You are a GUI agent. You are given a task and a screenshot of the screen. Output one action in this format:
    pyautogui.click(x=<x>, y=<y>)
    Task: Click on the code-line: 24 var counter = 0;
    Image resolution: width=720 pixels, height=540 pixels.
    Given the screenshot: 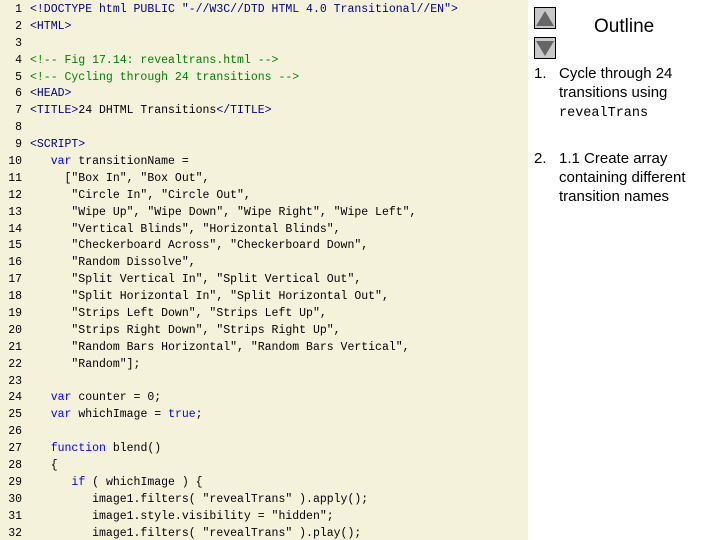 What is the action you would take?
    pyautogui.click(x=264, y=398)
    